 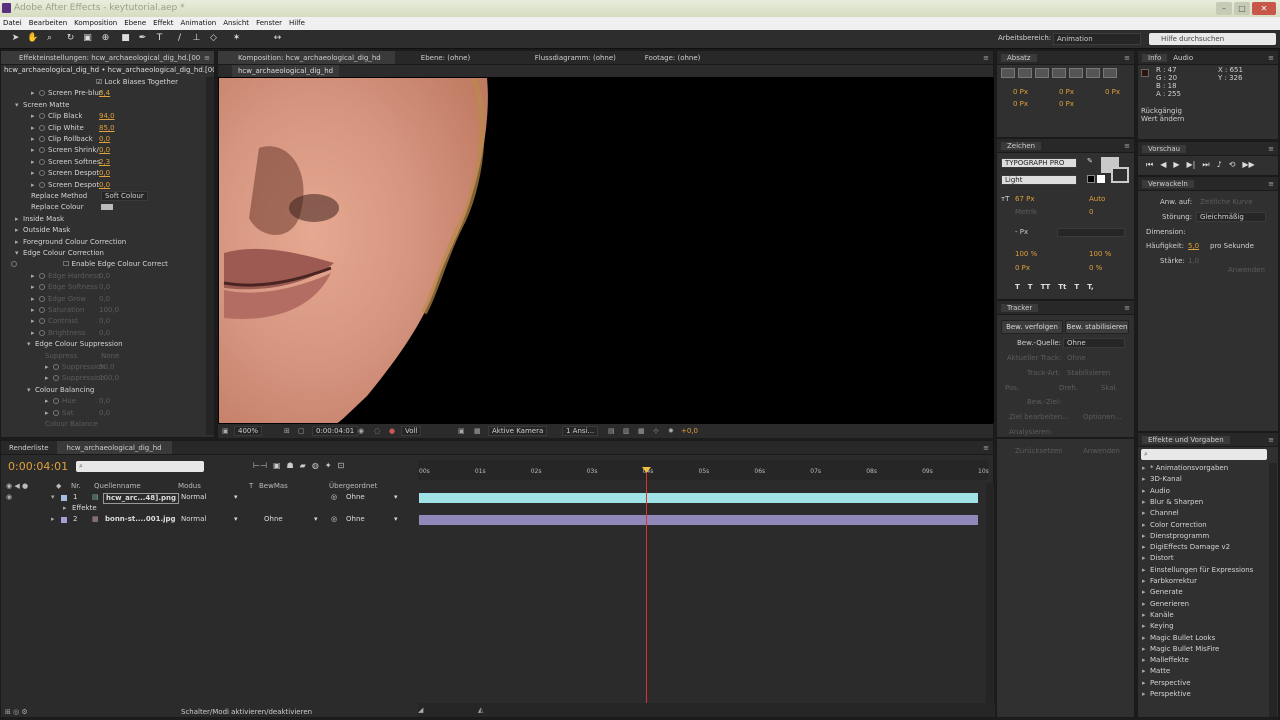 I want to click on effect-property-row: ▸ Hue 0,0, so click(x=77, y=401).